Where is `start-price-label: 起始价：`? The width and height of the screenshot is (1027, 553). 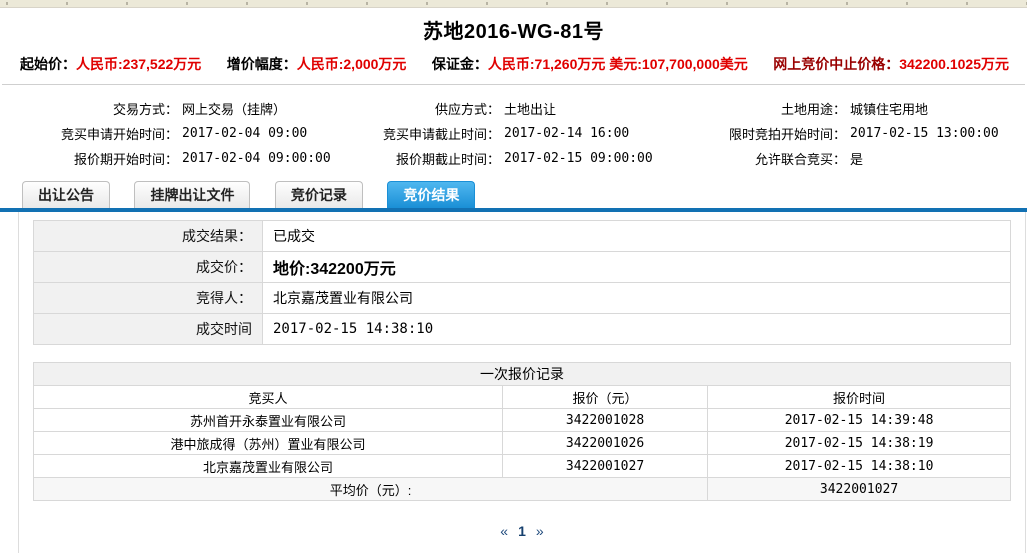 start-price-label: 起始价： is located at coordinates (48, 64).